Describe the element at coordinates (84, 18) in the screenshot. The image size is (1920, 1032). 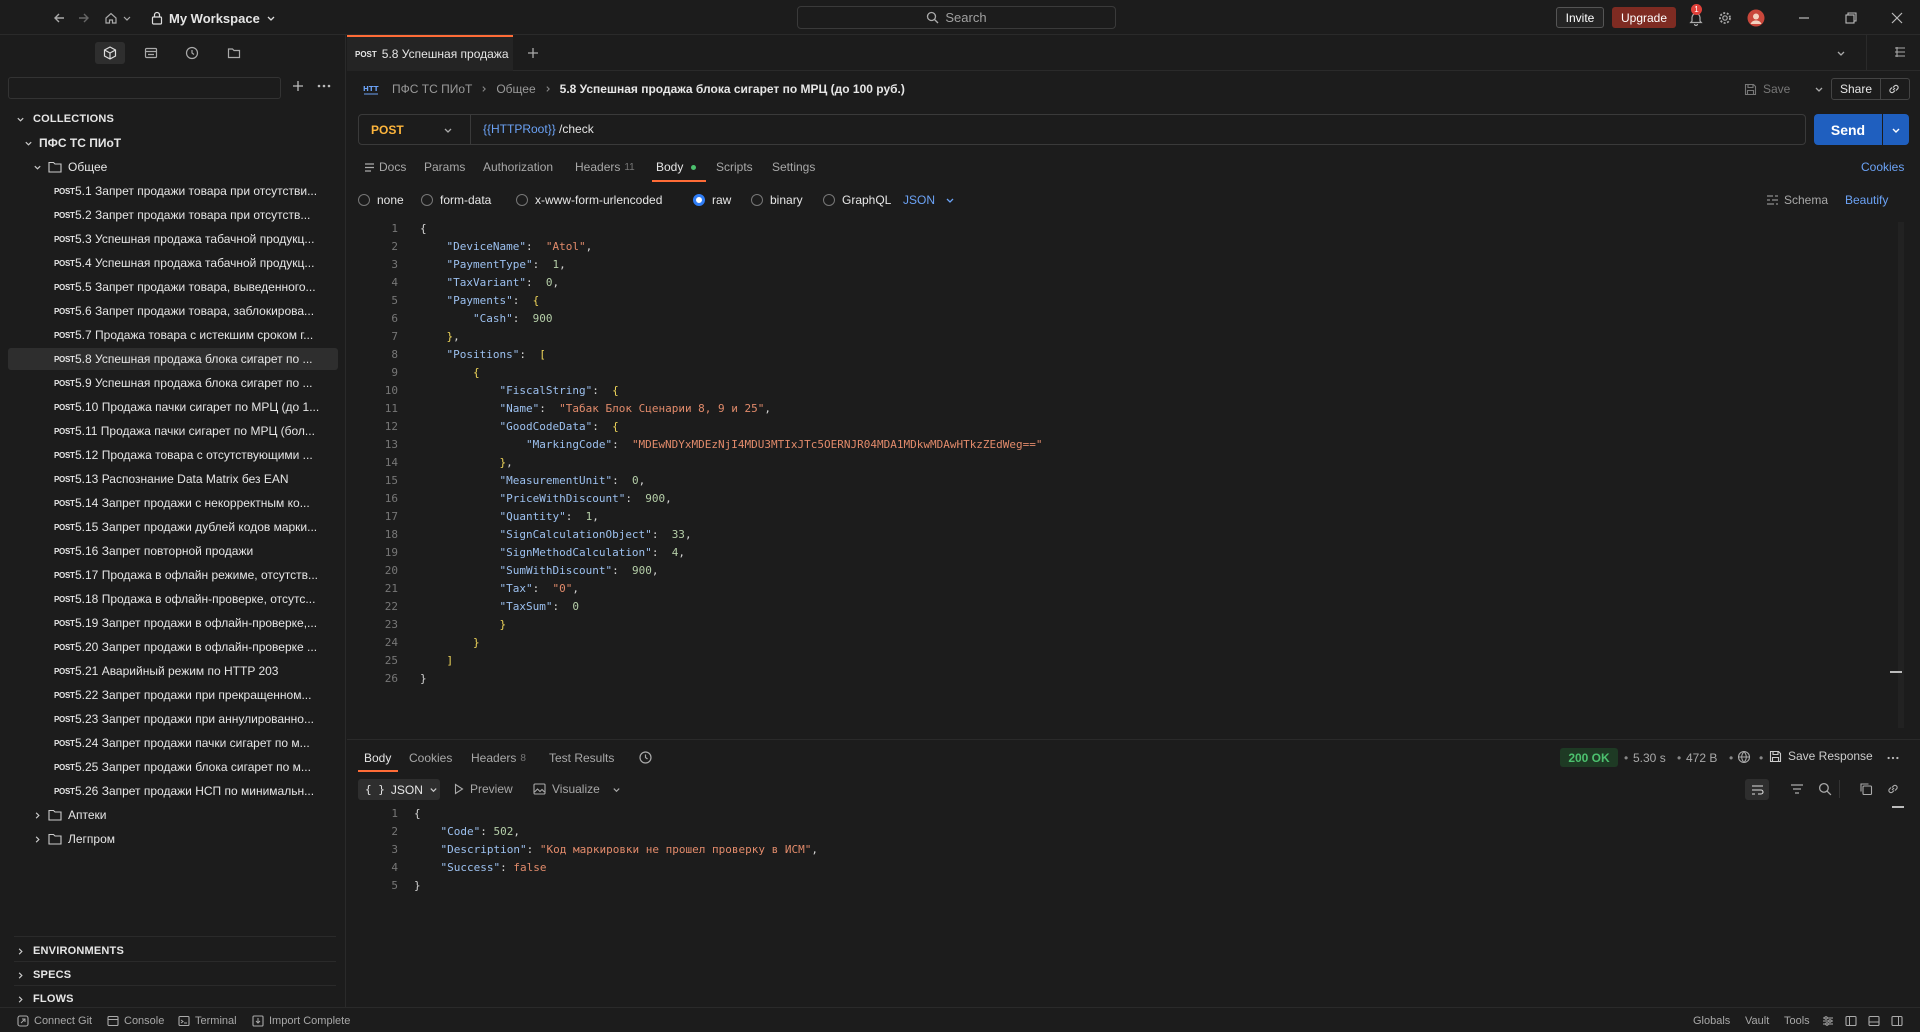
I see `forward-arrow-icon` at that location.